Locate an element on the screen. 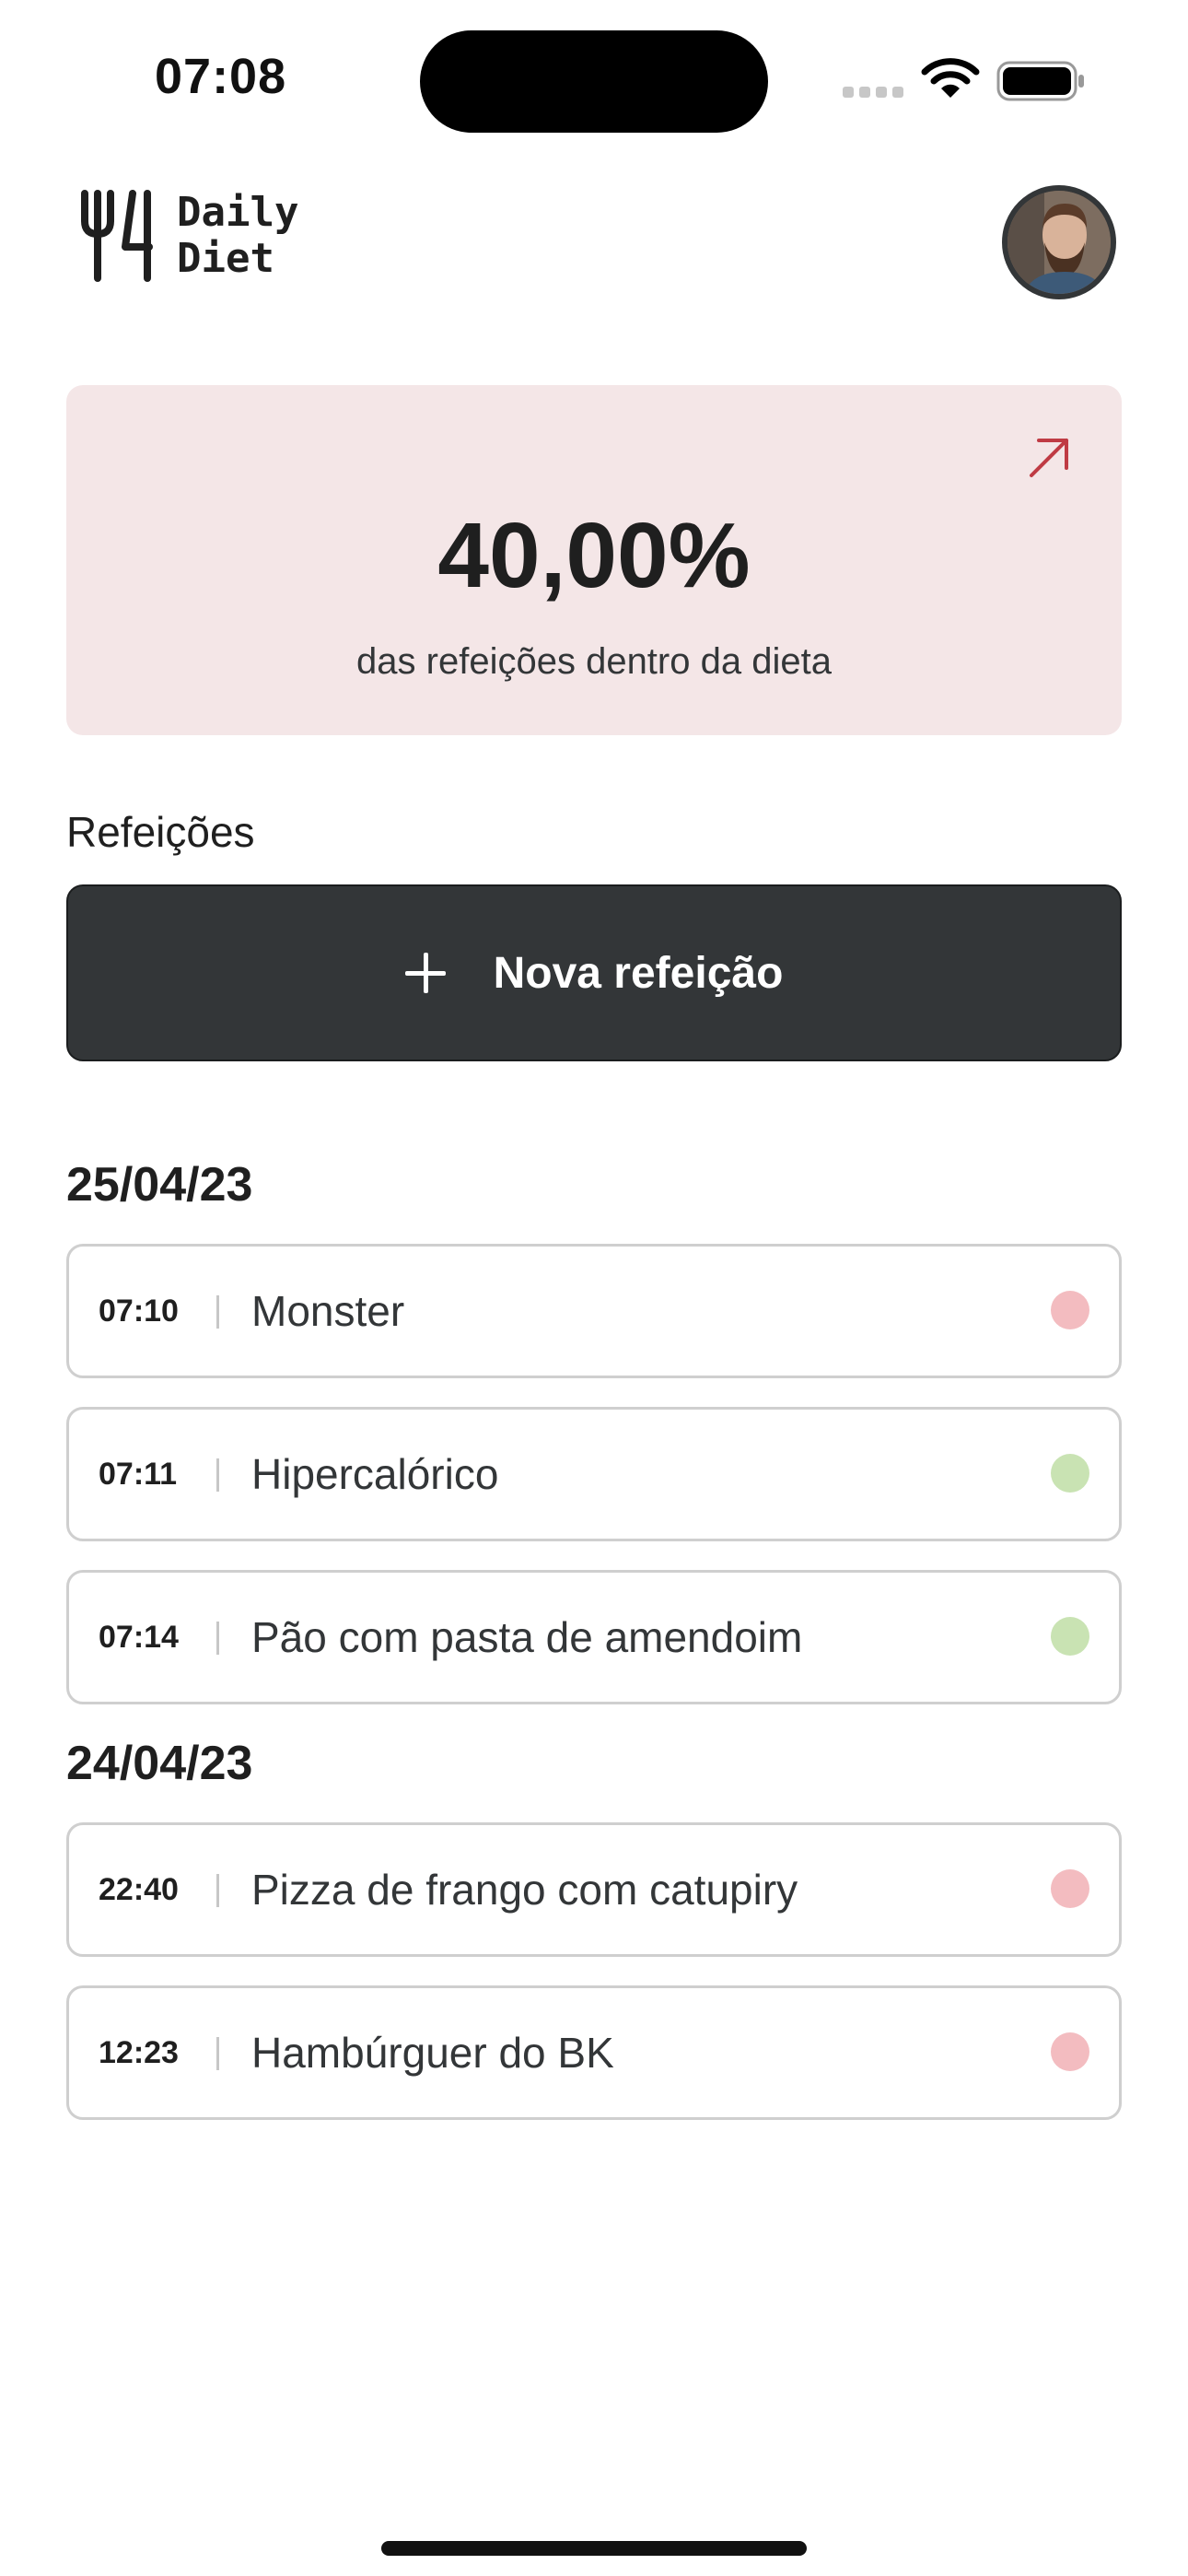 The width and height of the screenshot is (1188, 2576). day-header: 24/04/23 is located at coordinates (160, 1763).